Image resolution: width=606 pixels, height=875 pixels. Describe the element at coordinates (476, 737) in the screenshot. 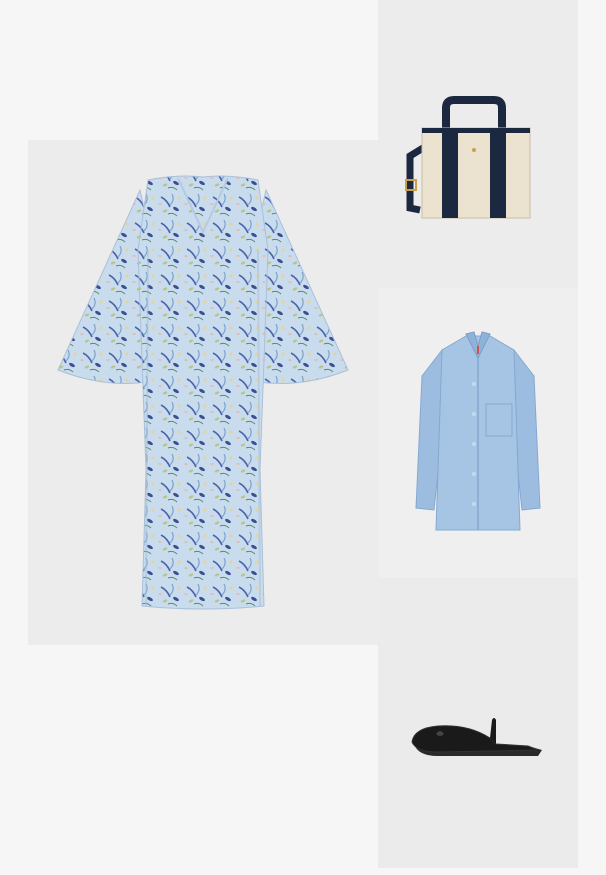

I see `shoe-icon` at that location.